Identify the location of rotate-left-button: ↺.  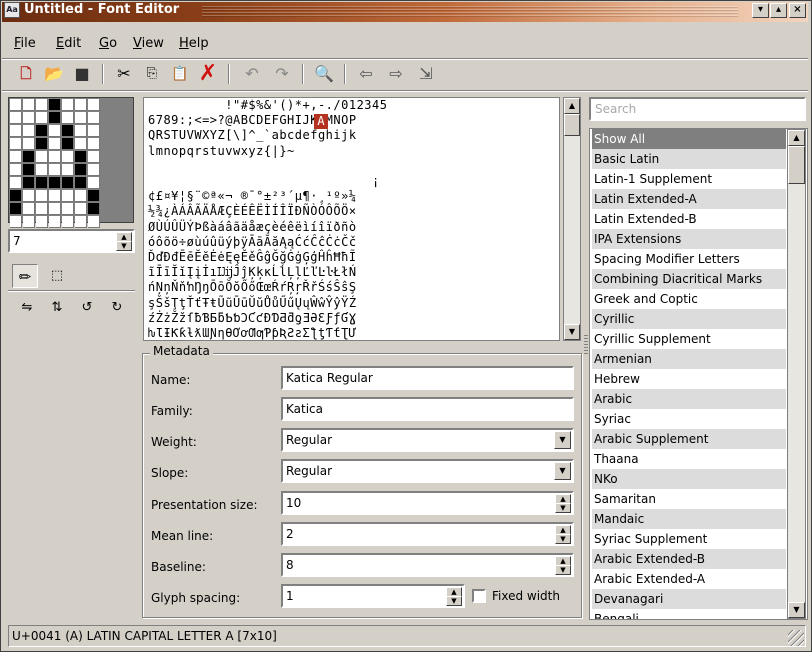
(87, 308).